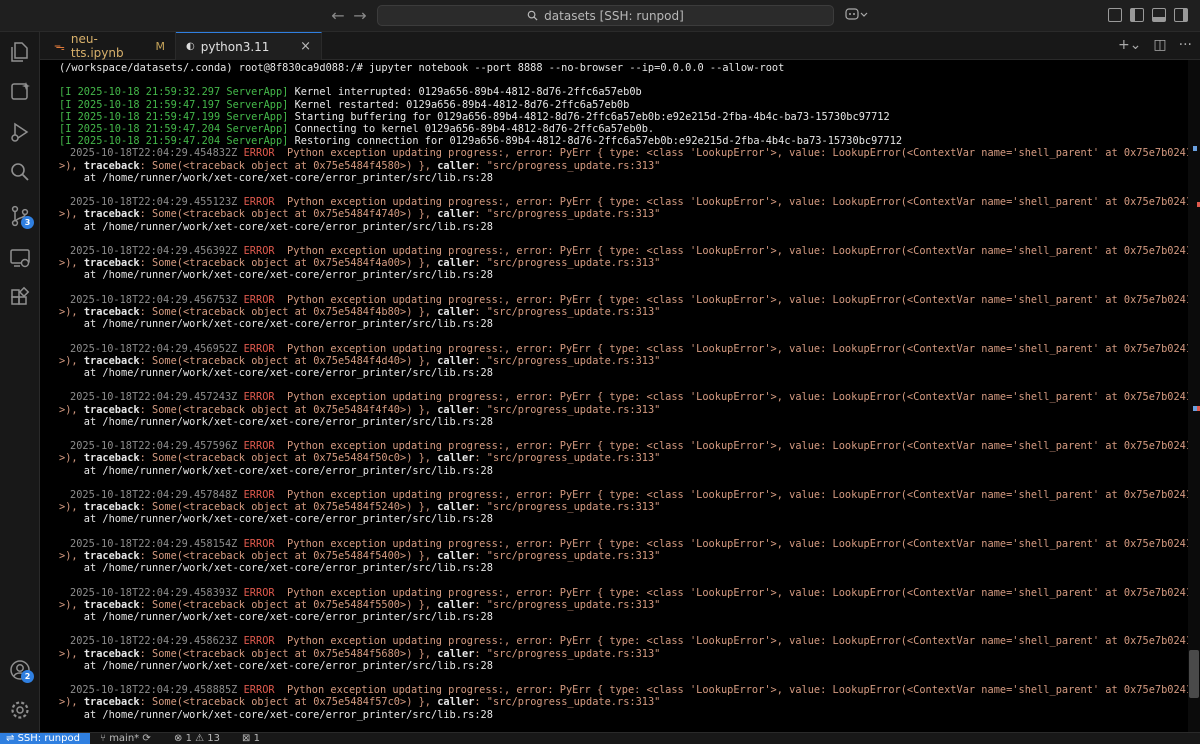 This screenshot has height=744, width=1200. What do you see at coordinates (27, 222) in the screenshot?
I see `source-control-badge: 3` at bounding box center [27, 222].